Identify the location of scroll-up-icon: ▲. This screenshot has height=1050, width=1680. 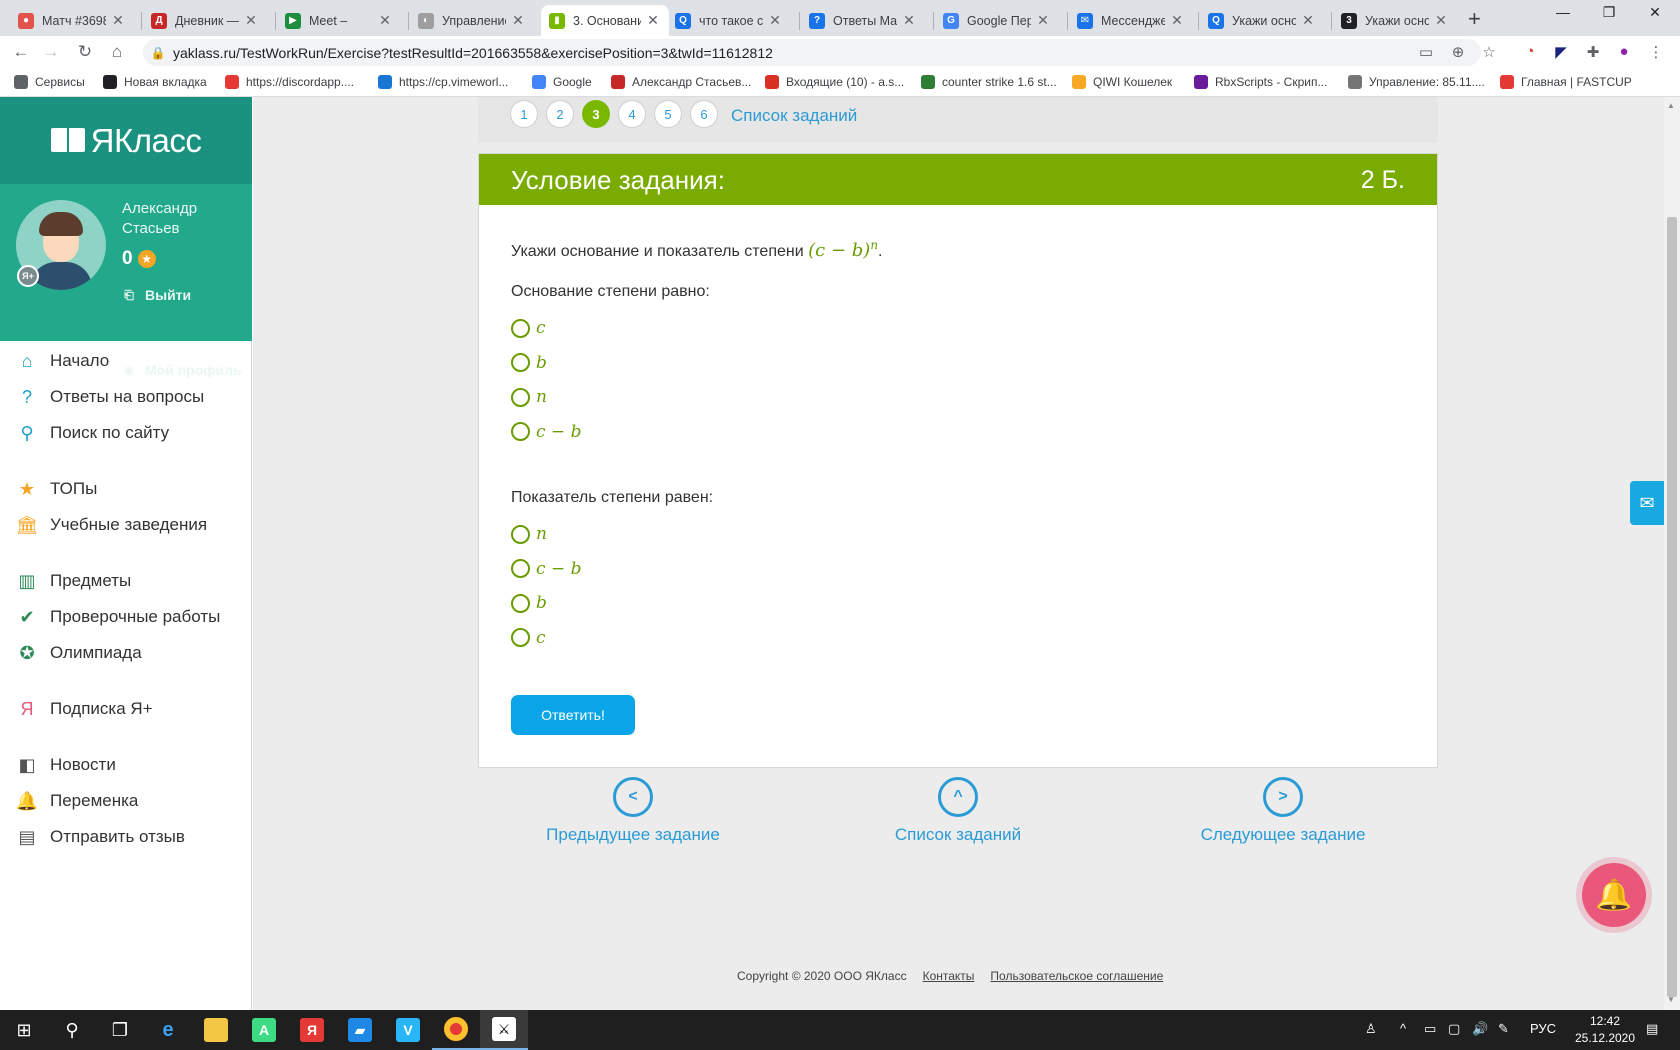
(1671, 105).